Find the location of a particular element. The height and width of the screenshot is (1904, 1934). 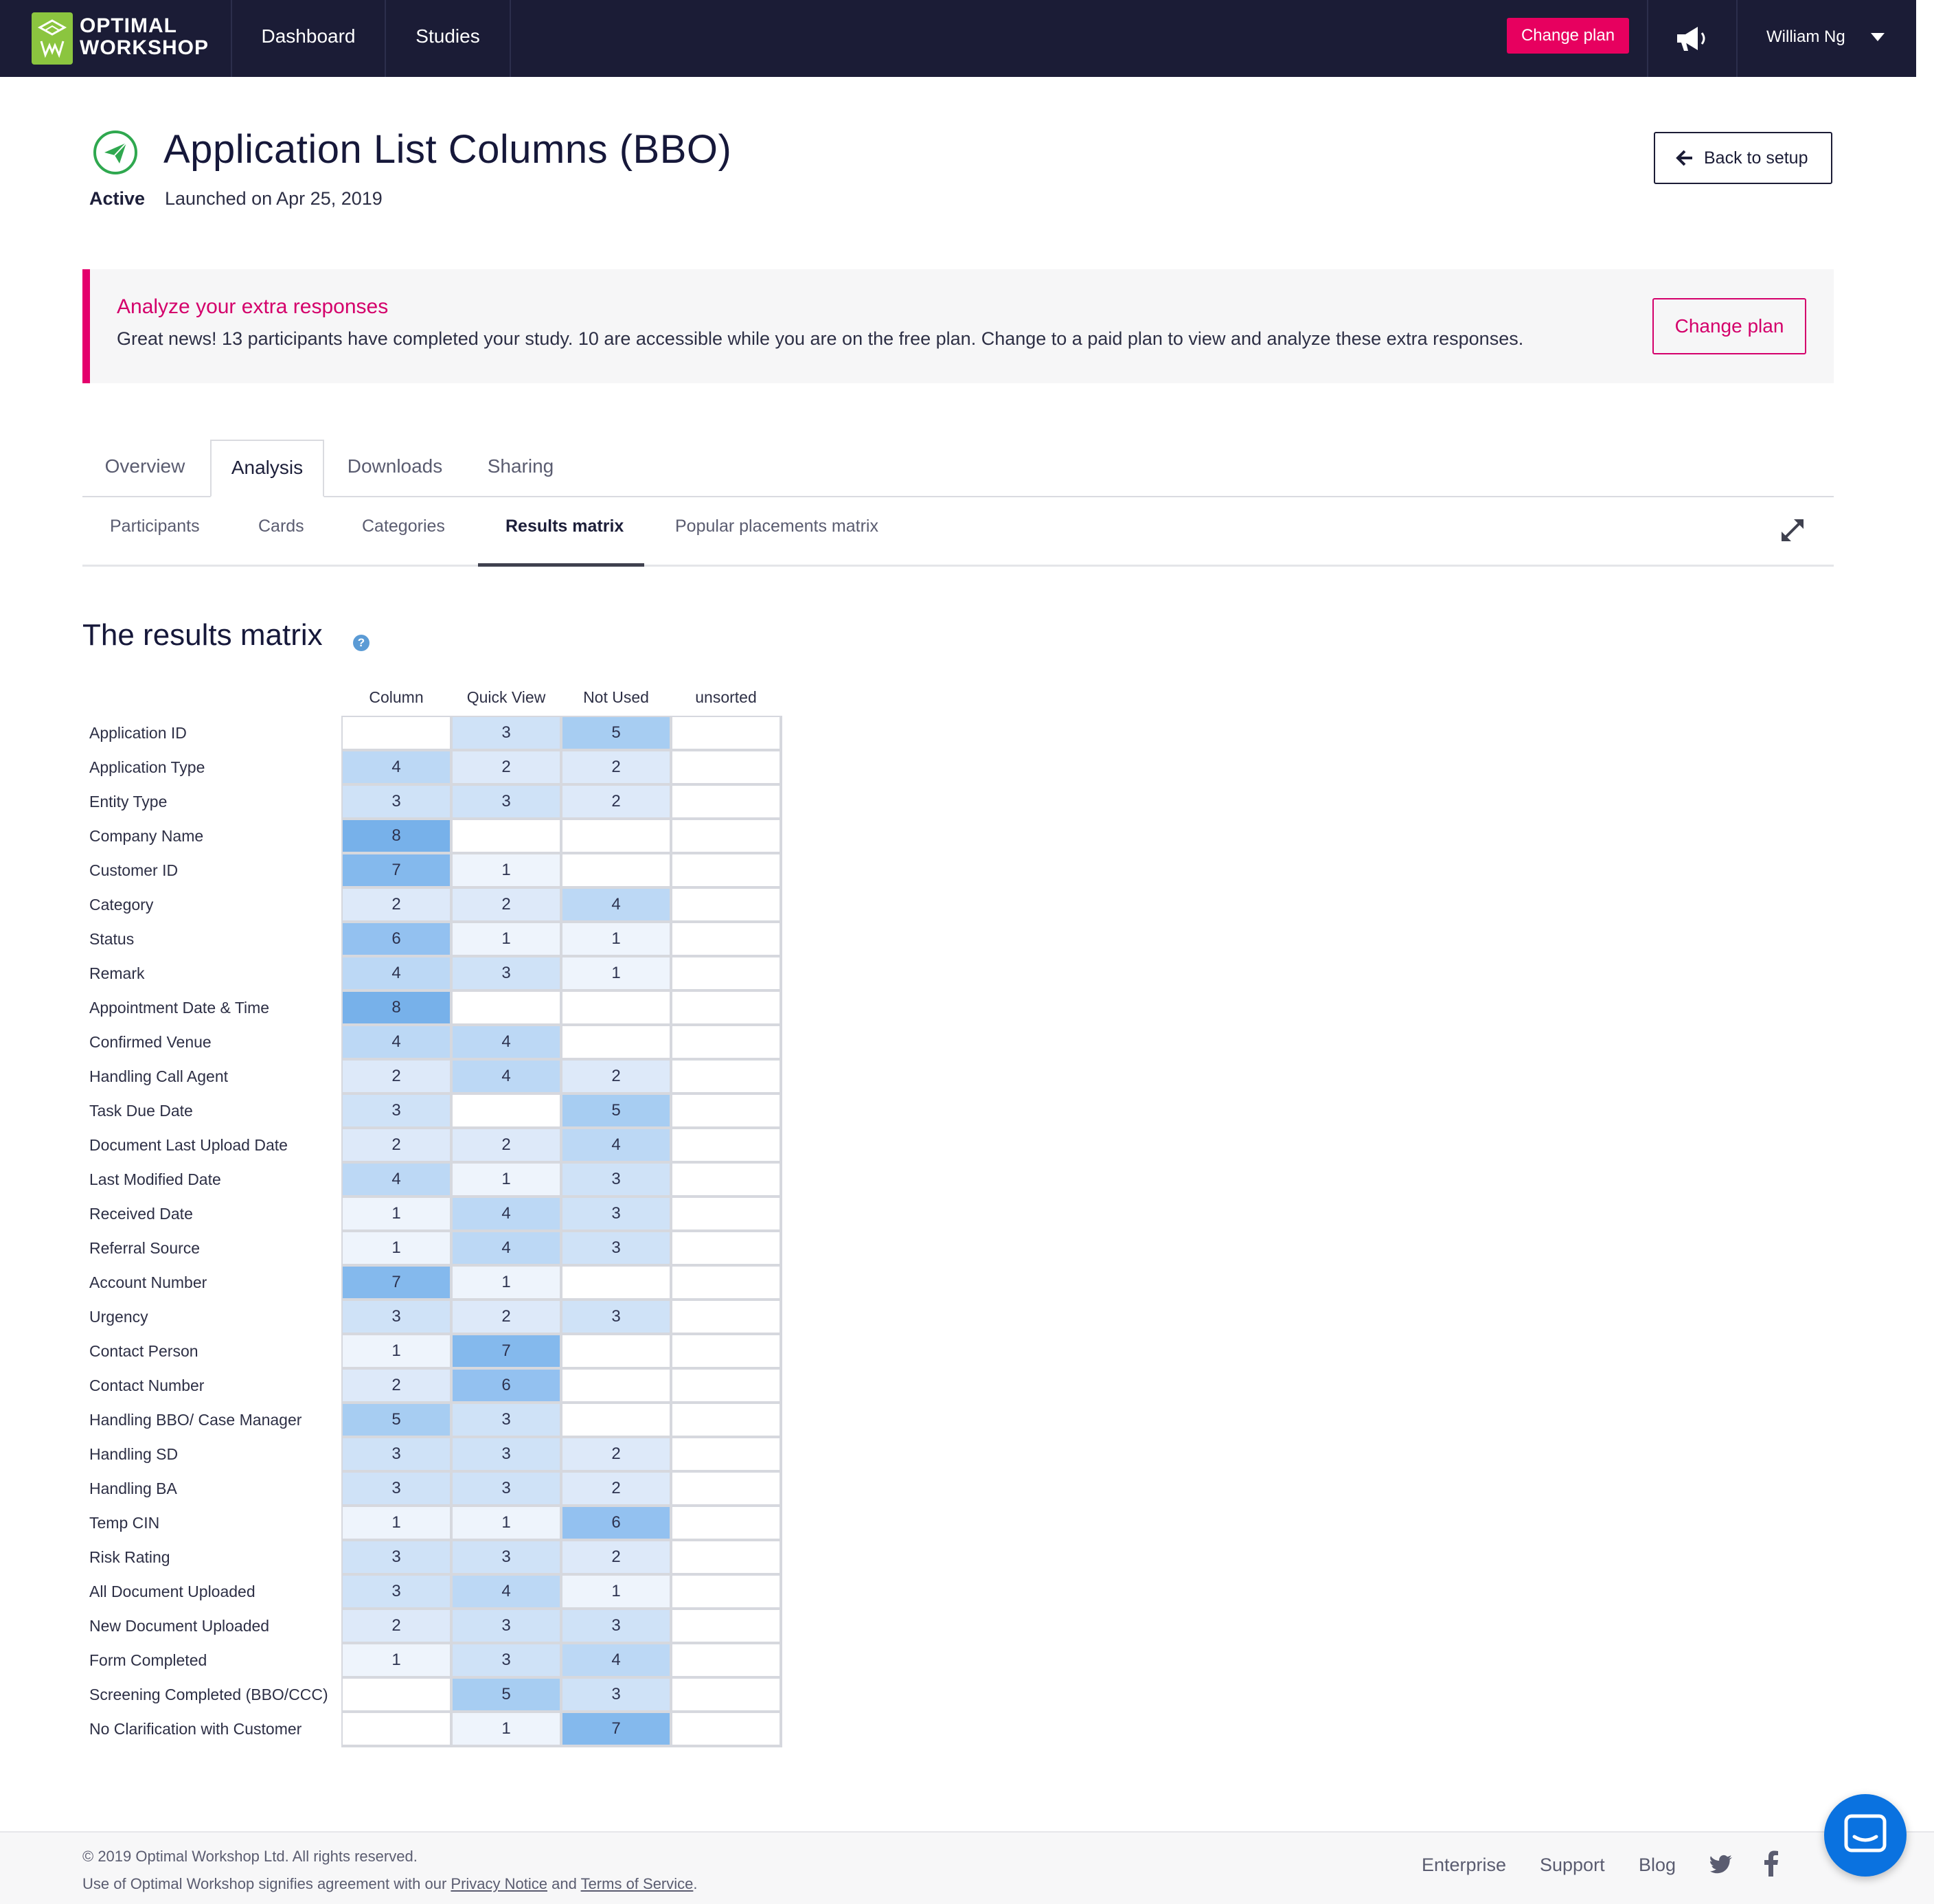

matrix-row-label: Handling Call Agent is located at coordinates (159, 1076).